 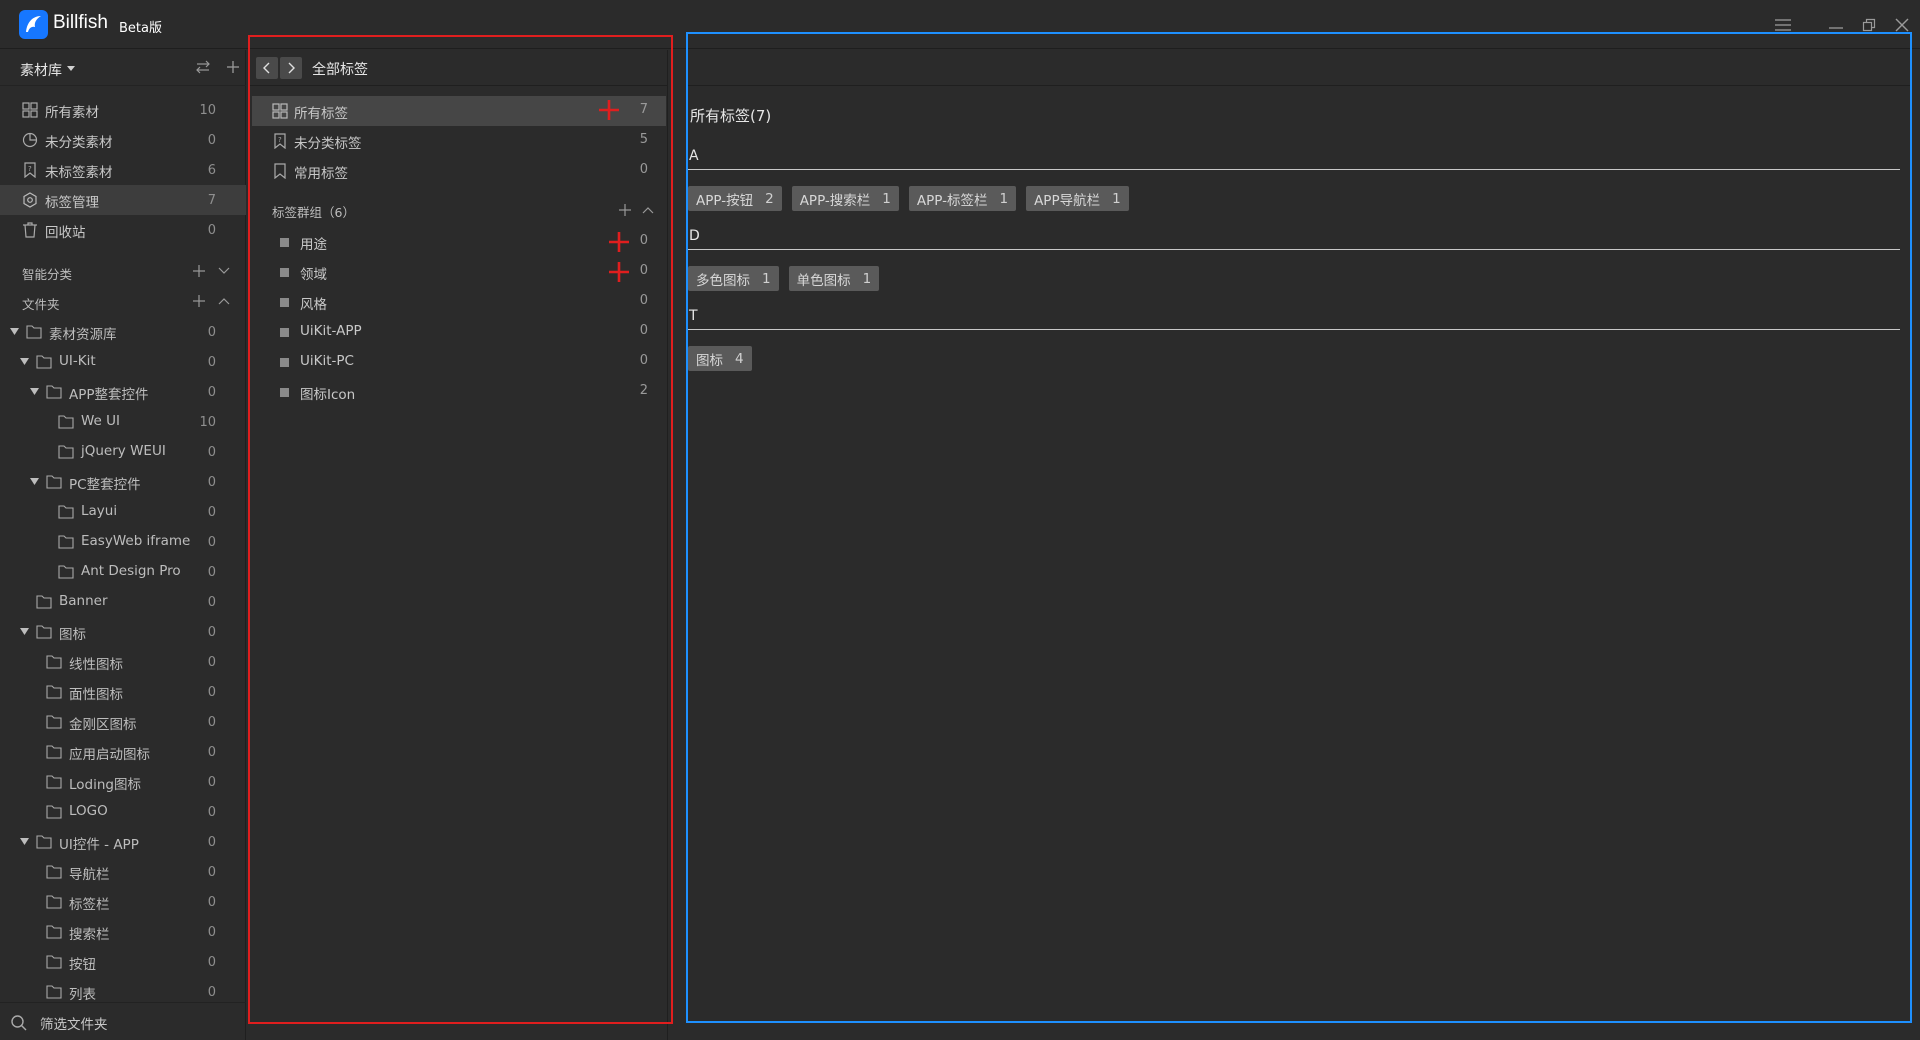 I want to click on folder-item: 金刚区图标 0, so click(x=123, y=722).